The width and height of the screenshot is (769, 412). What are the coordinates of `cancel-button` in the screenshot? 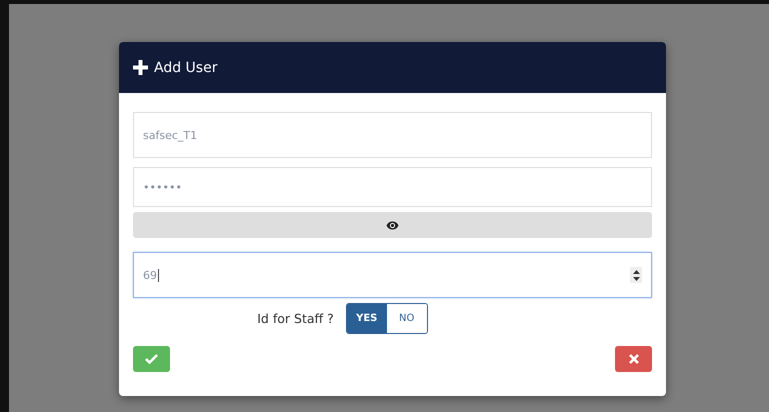 It's located at (633, 359).